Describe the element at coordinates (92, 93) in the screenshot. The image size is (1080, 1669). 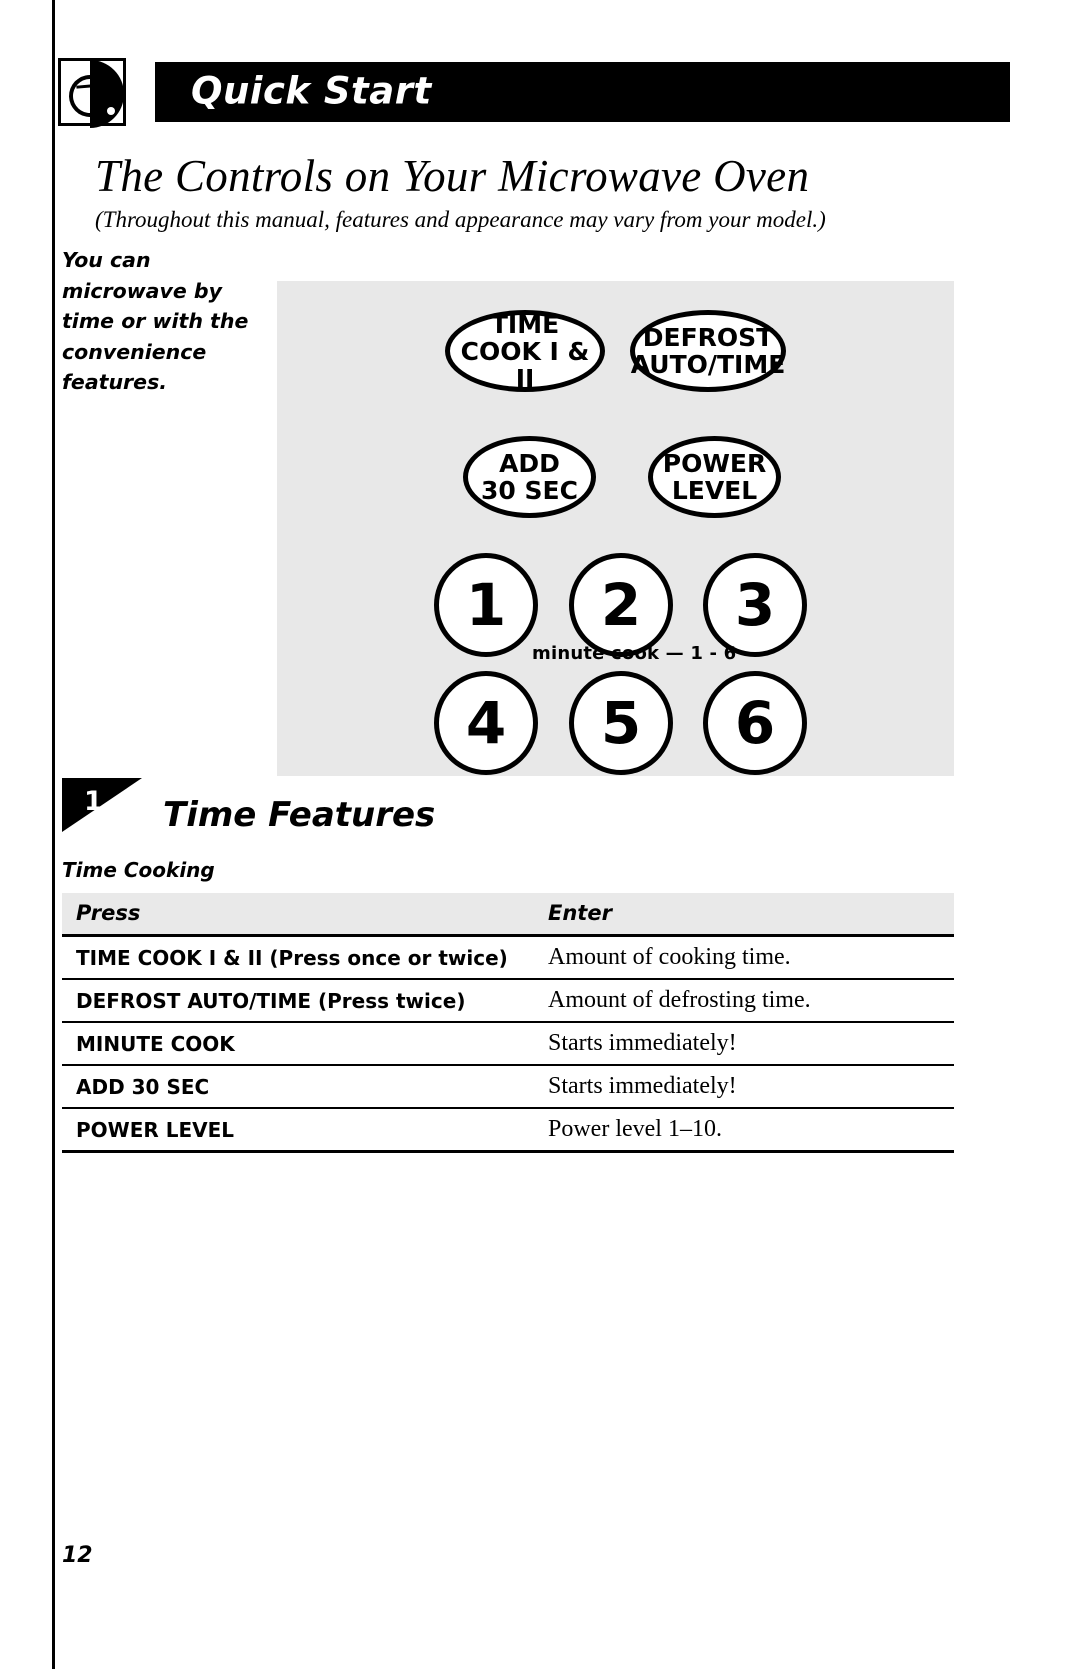
I see `microwave-dish-icon` at that location.